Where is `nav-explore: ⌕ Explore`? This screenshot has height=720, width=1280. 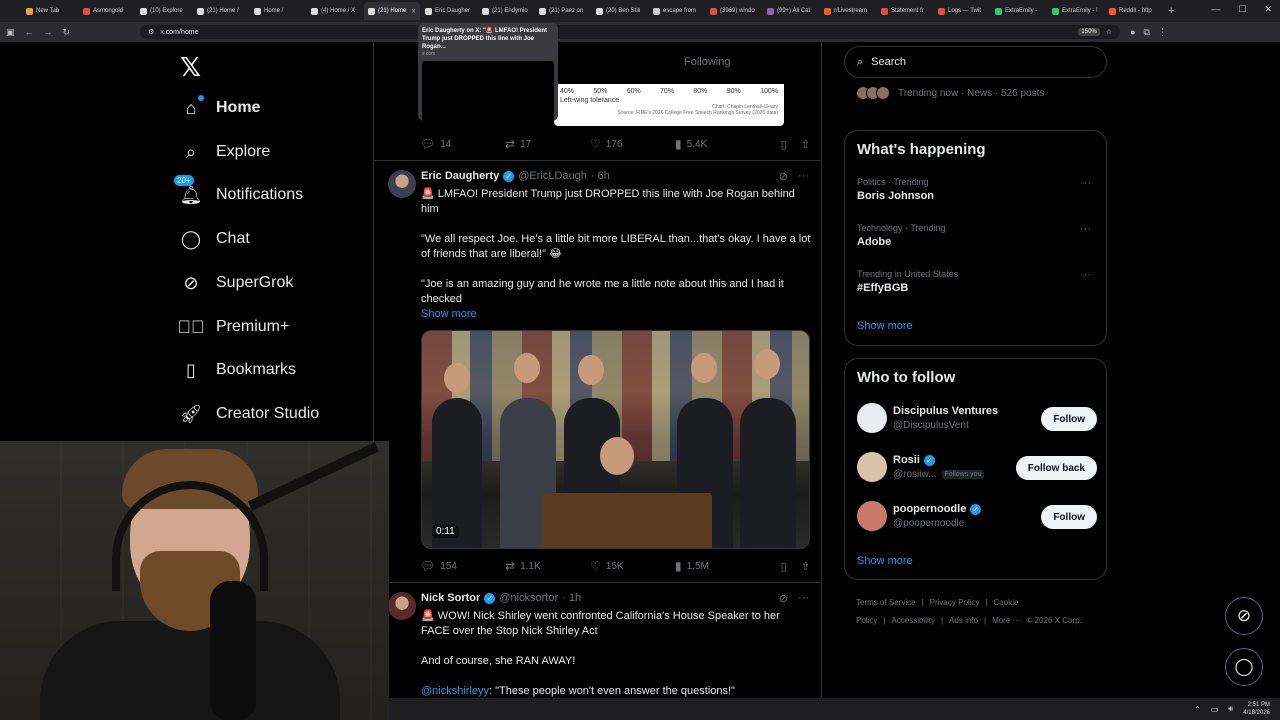 nav-explore: ⌕ Explore is located at coordinates (225, 152).